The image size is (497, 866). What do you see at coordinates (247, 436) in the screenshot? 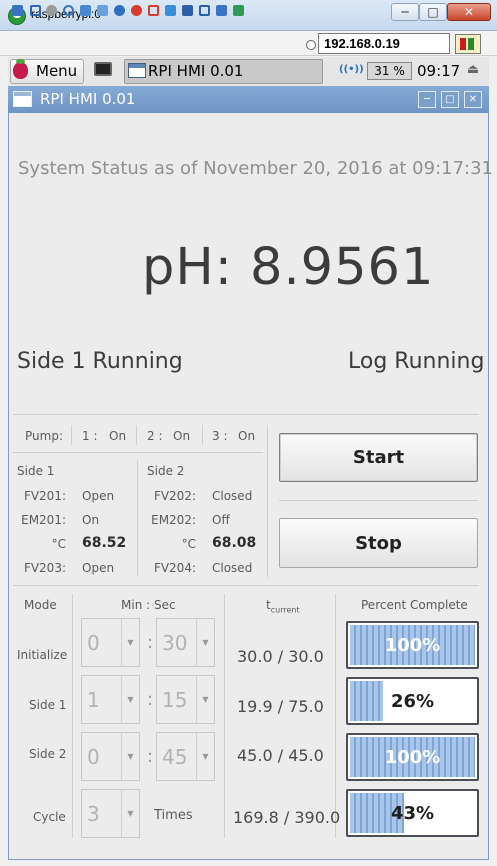
I see `pump-3-state: On` at bounding box center [247, 436].